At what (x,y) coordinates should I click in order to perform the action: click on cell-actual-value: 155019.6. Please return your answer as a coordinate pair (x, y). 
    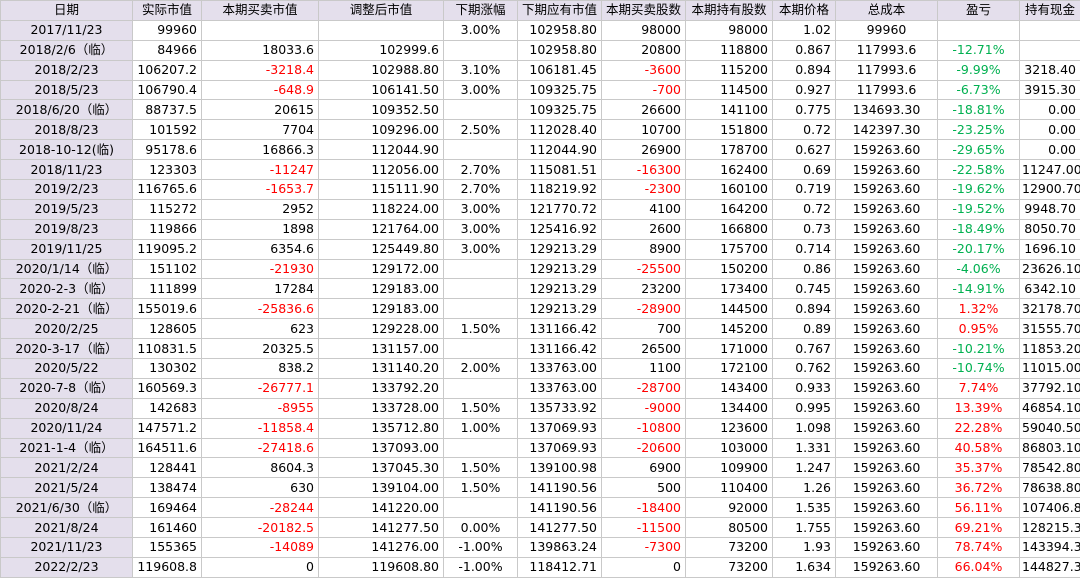
    Looking at the image, I should click on (167, 309).